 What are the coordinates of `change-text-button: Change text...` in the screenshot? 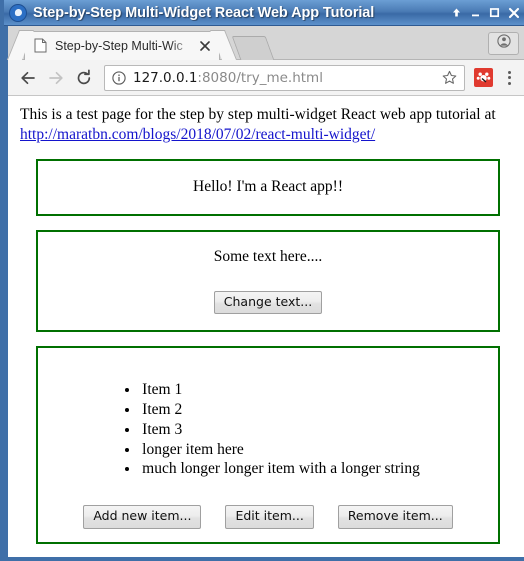 It's located at (268, 302).